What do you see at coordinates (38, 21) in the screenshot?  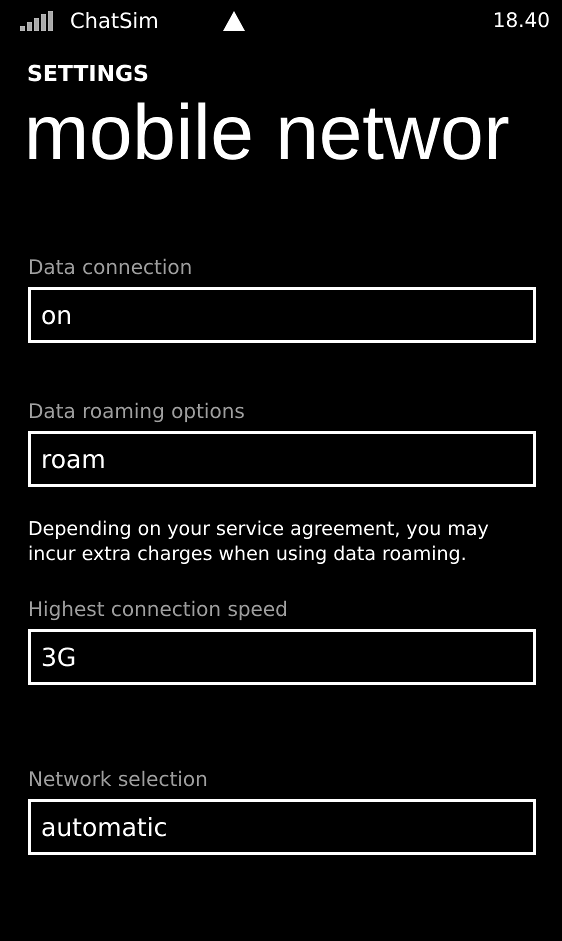 I see `signal-icon` at bounding box center [38, 21].